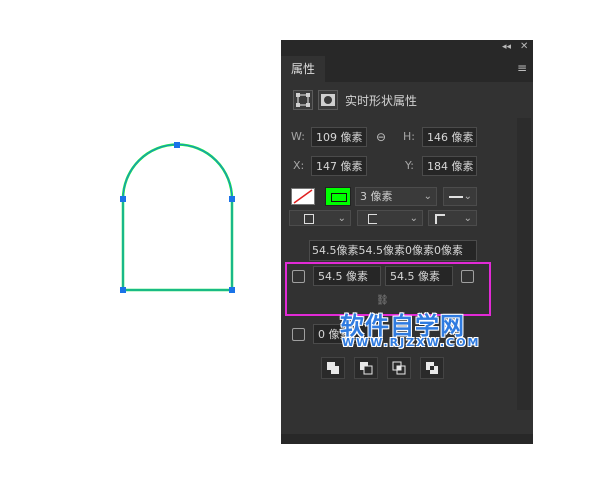  What do you see at coordinates (522, 68) in the screenshot?
I see `hamburger-menu-icon: ≡` at bounding box center [522, 68].